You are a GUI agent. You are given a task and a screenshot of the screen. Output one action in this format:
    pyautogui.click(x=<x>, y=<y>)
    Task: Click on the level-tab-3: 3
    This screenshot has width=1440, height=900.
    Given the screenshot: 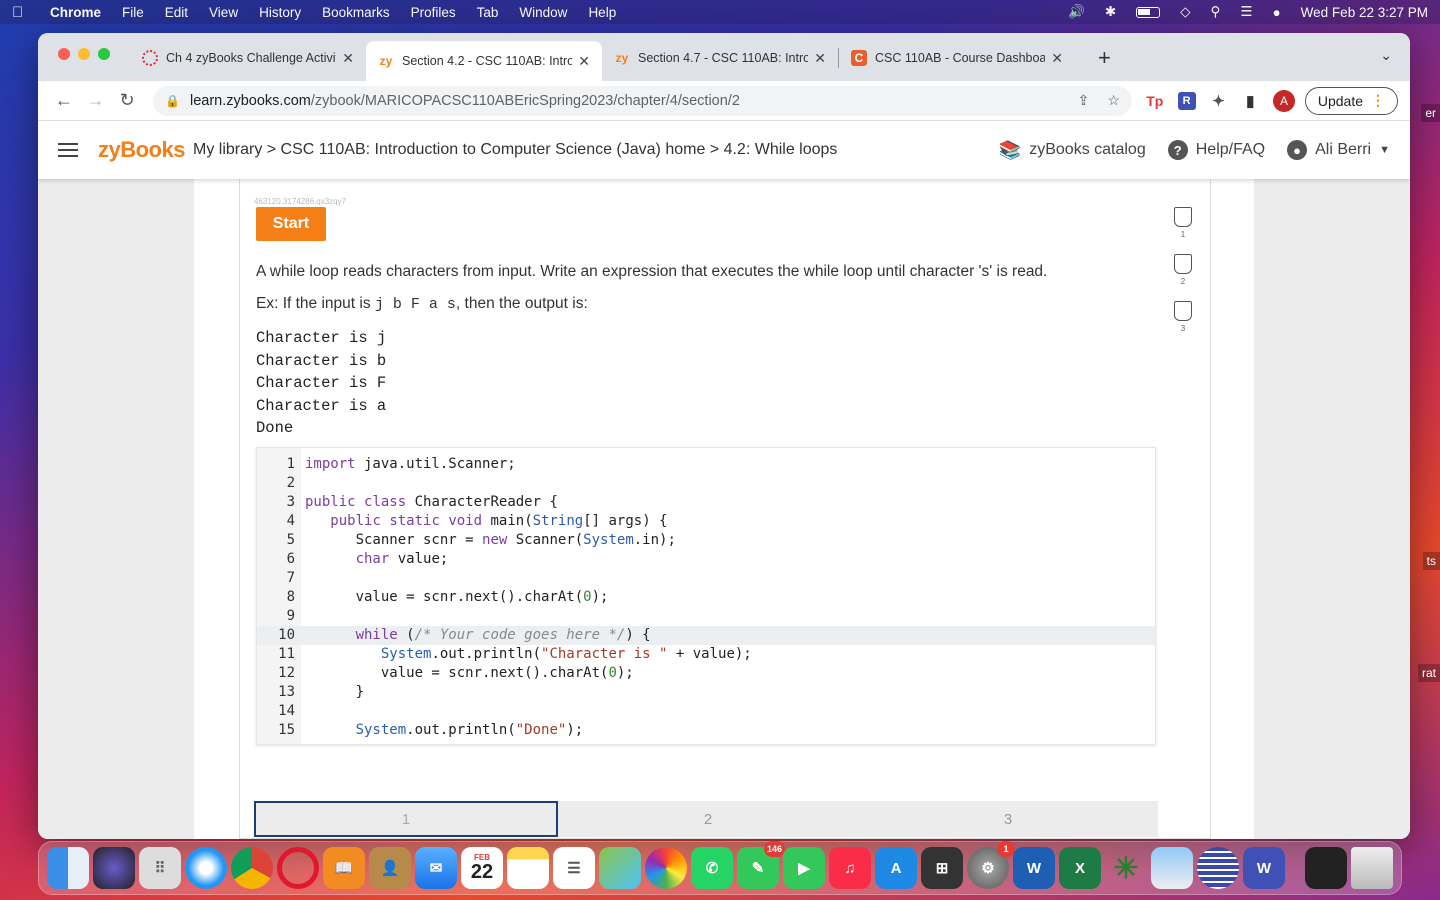 What is the action you would take?
    pyautogui.click(x=1008, y=819)
    